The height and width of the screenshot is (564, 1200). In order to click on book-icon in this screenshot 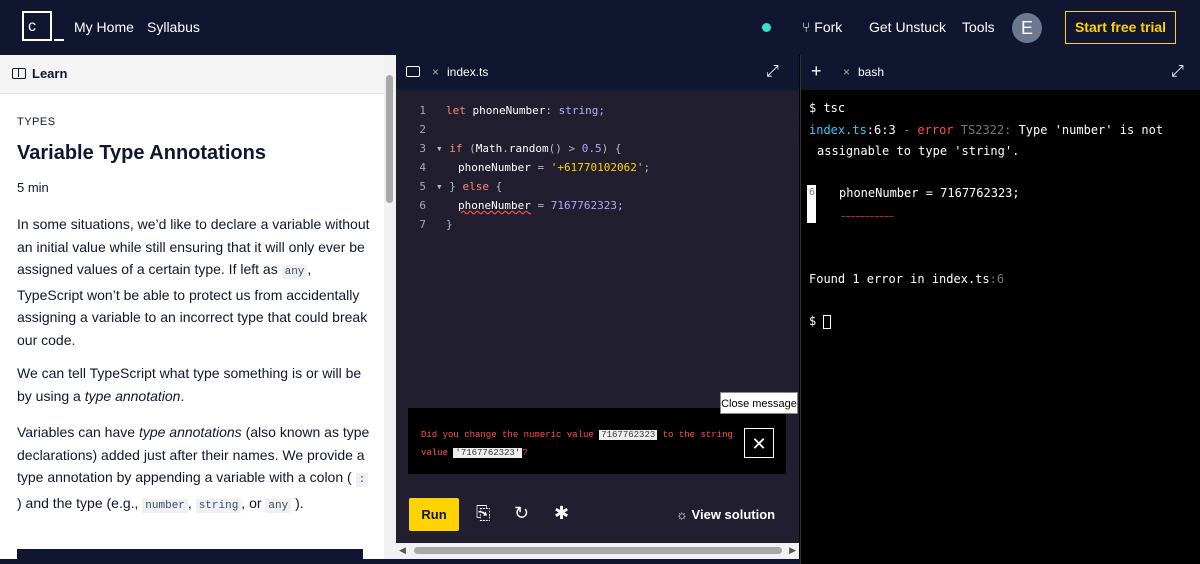, I will do `click(19, 73)`.